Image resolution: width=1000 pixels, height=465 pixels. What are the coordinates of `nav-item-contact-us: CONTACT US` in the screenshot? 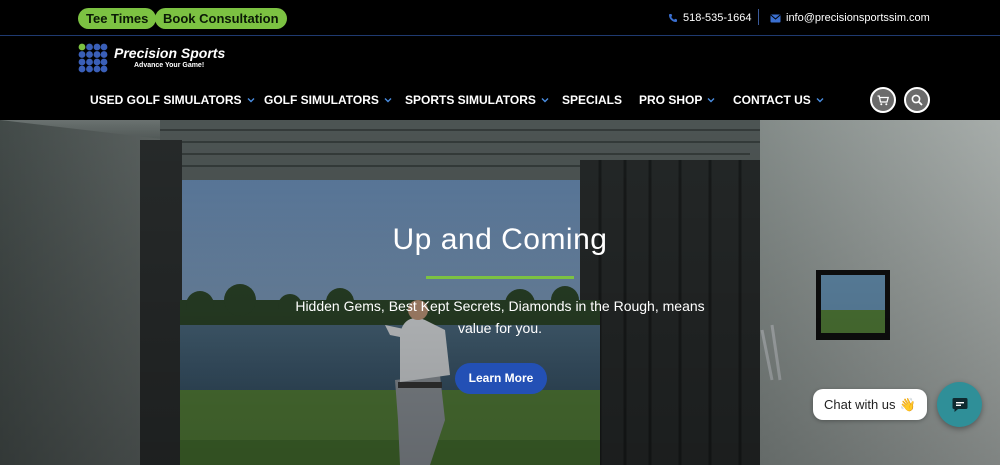 It's located at (778, 100).